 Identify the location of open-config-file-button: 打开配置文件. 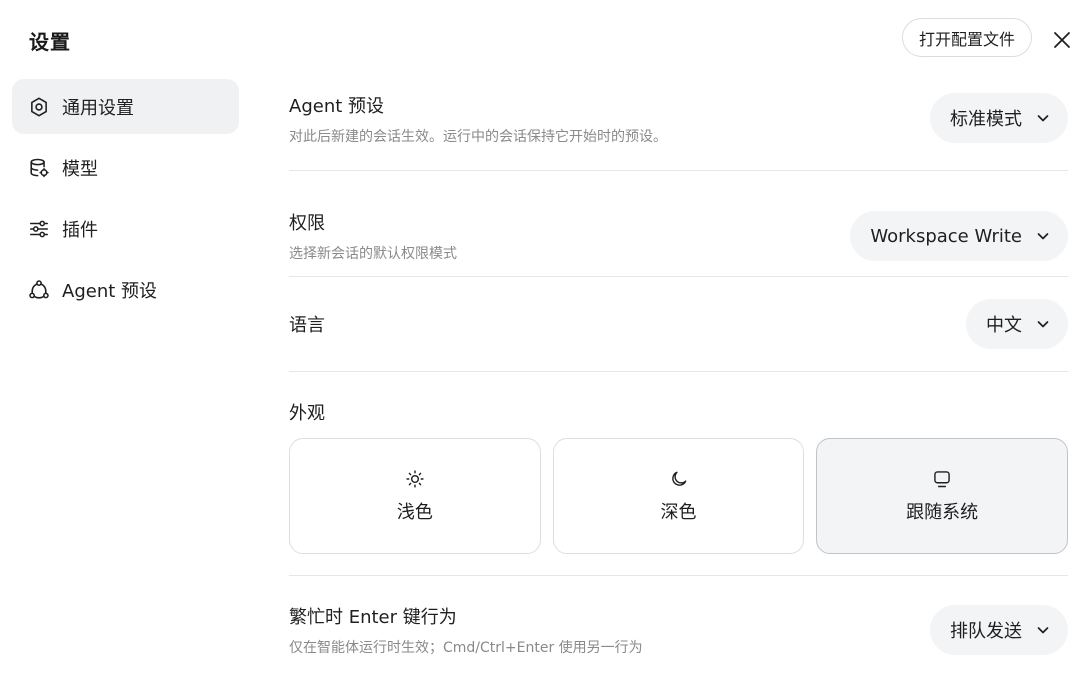
(967, 37).